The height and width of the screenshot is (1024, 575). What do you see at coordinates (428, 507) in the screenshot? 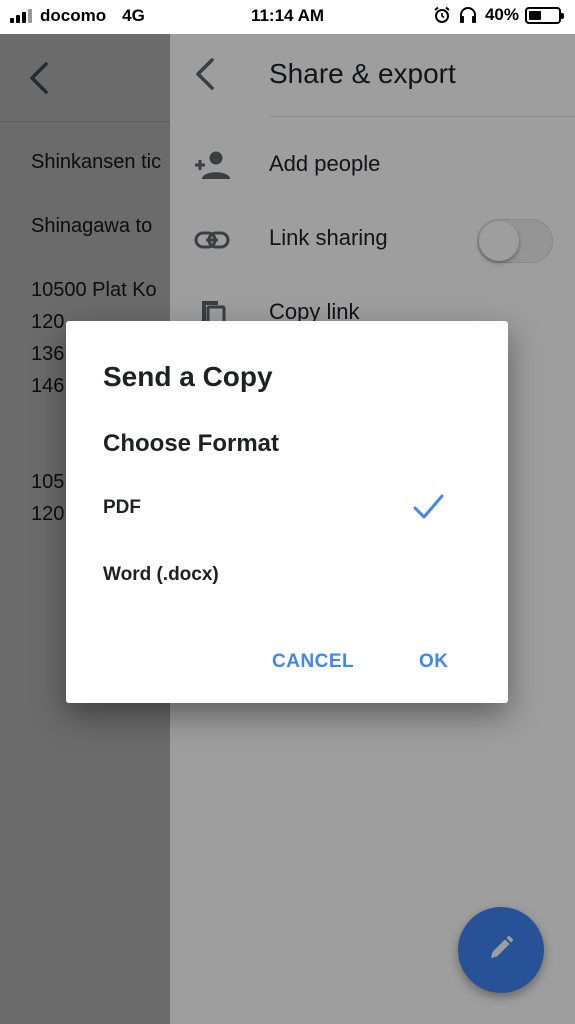
I see `checkmark-icon` at bounding box center [428, 507].